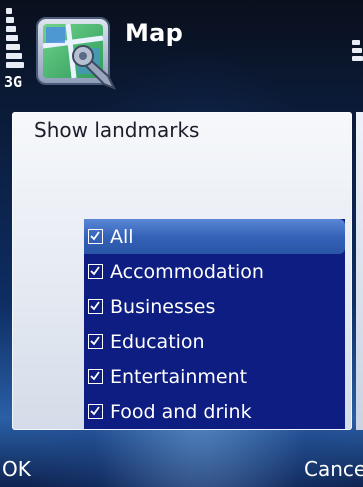 The image size is (363, 487). What do you see at coordinates (359, 271) in the screenshot?
I see `background-panel-edge` at bounding box center [359, 271].